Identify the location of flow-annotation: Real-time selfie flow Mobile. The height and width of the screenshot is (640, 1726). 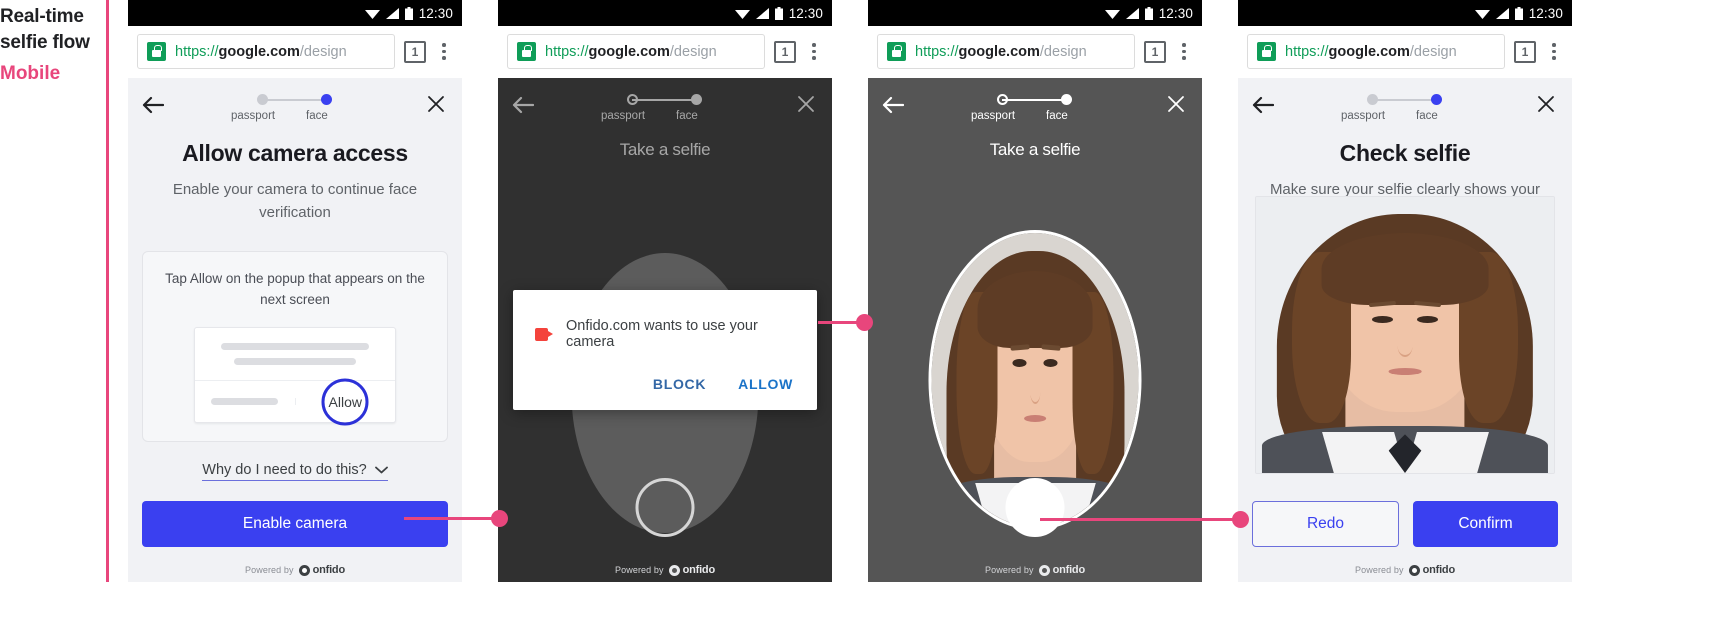
(59, 44).